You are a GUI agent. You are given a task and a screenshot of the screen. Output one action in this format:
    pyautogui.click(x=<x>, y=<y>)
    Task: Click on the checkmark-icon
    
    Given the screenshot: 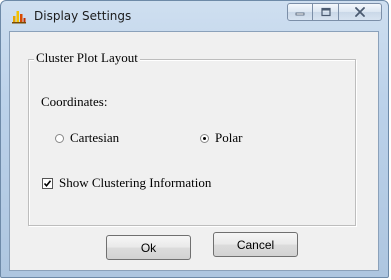 What is the action you would take?
    pyautogui.click(x=47, y=183)
    